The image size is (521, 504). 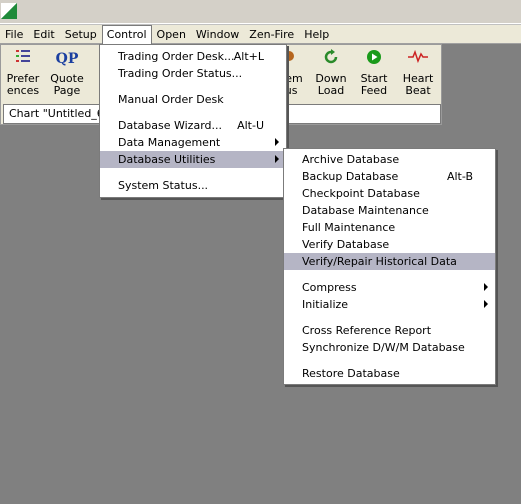 What do you see at coordinates (374, 59) in the screenshot?
I see `start-feed-play-icon` at bounding box center [374, 59].